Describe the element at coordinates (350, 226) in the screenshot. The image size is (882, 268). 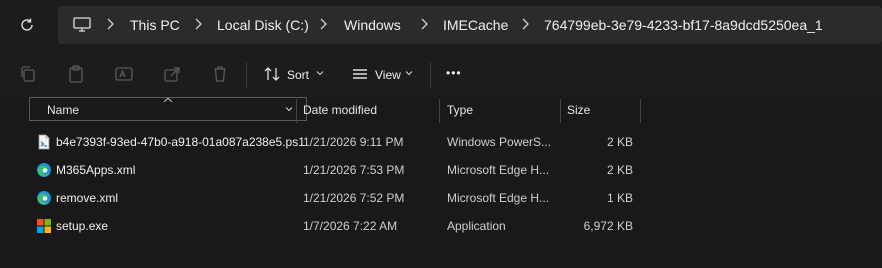
I see `file-date-modified: 1/7/2026 7:22 AM` at that location.